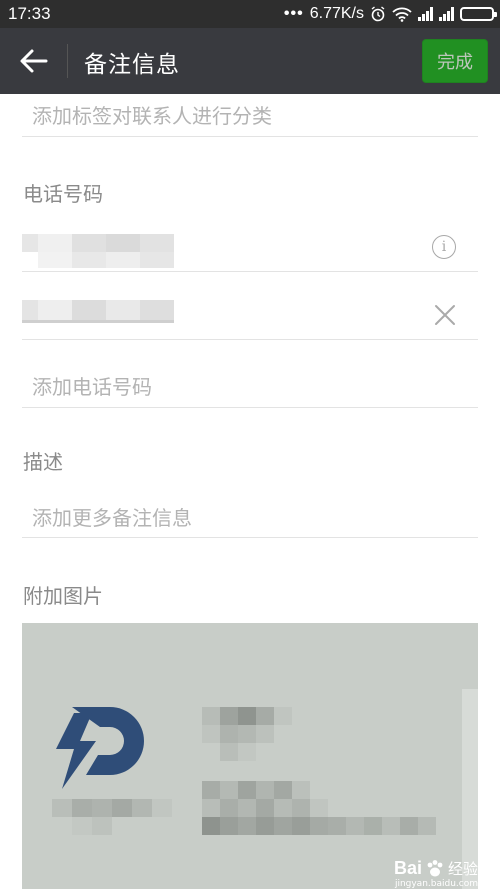  I want to click on status-time: 17:33, so click(29, 13).